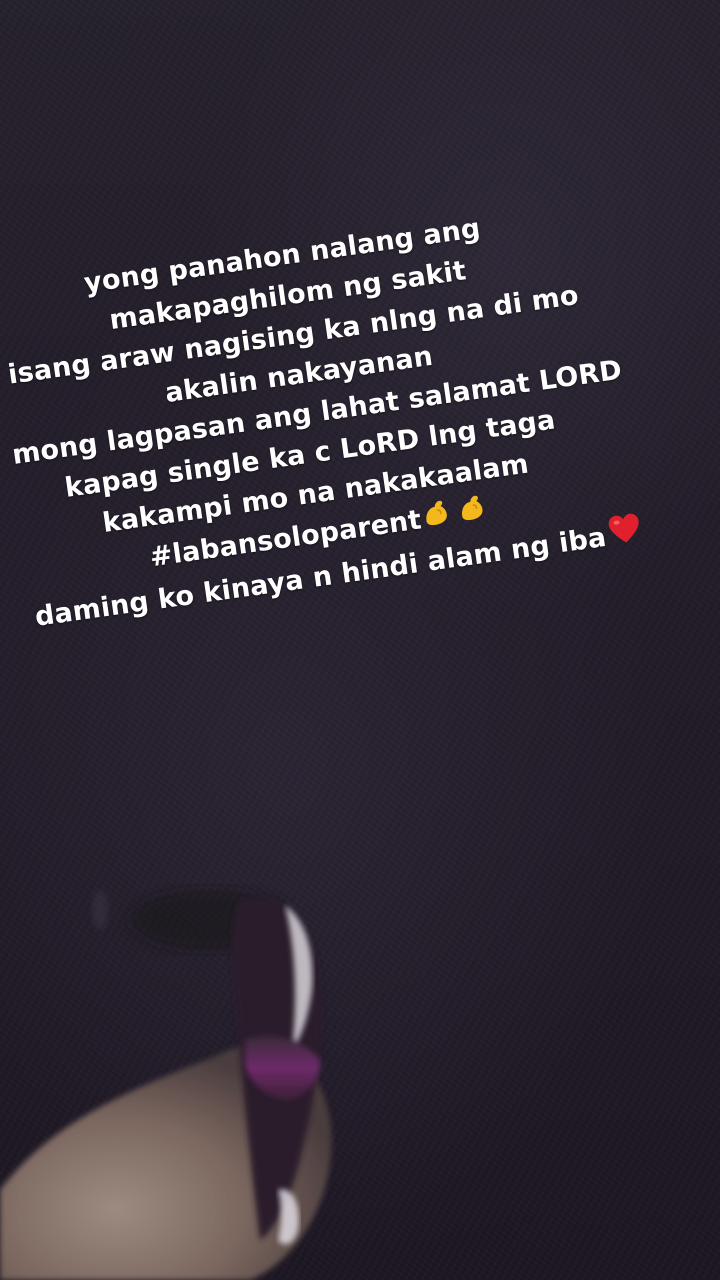  What do you see at coordinates (625, 535) in the screenshot?
I see `red-heart-icon` at bounding box center [625, 535].